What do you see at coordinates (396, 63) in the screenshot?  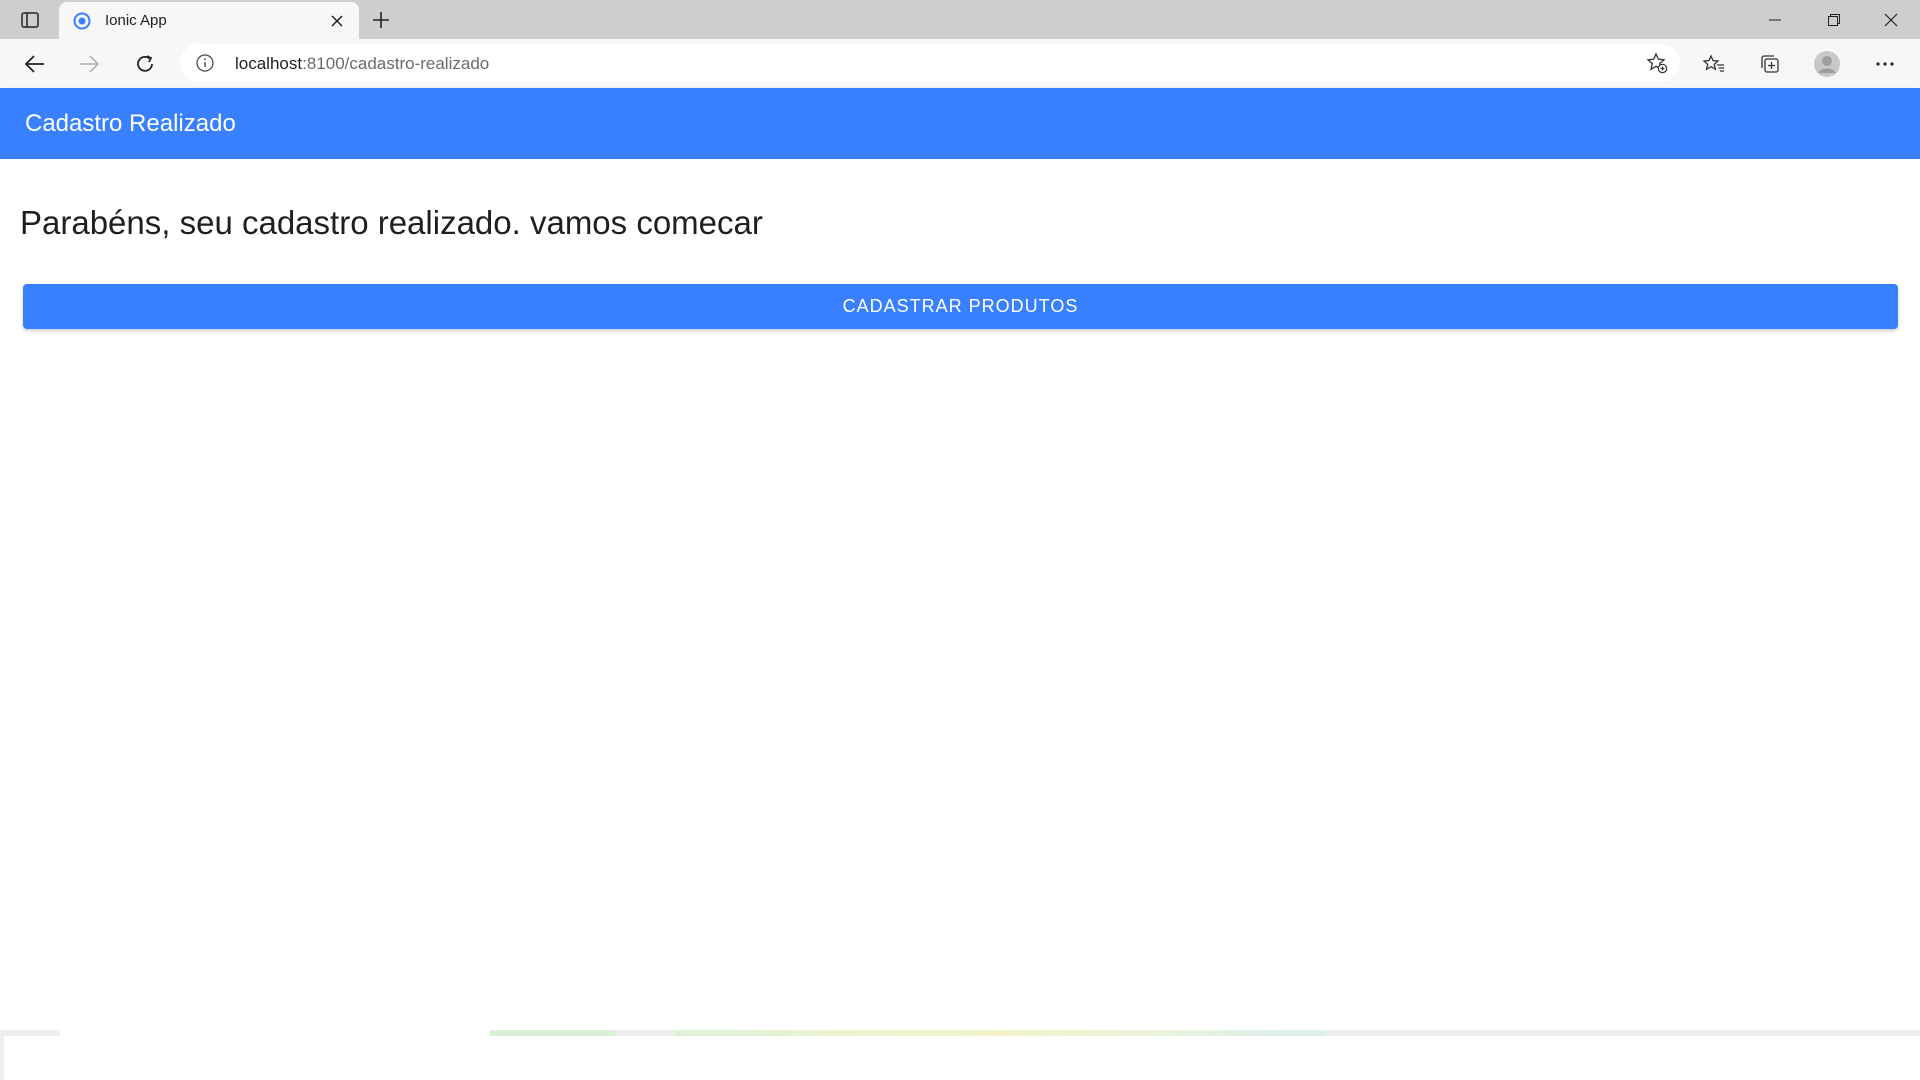 I see `url-path: :8100/cadastro-realizado` at bounding box center [396, 63].